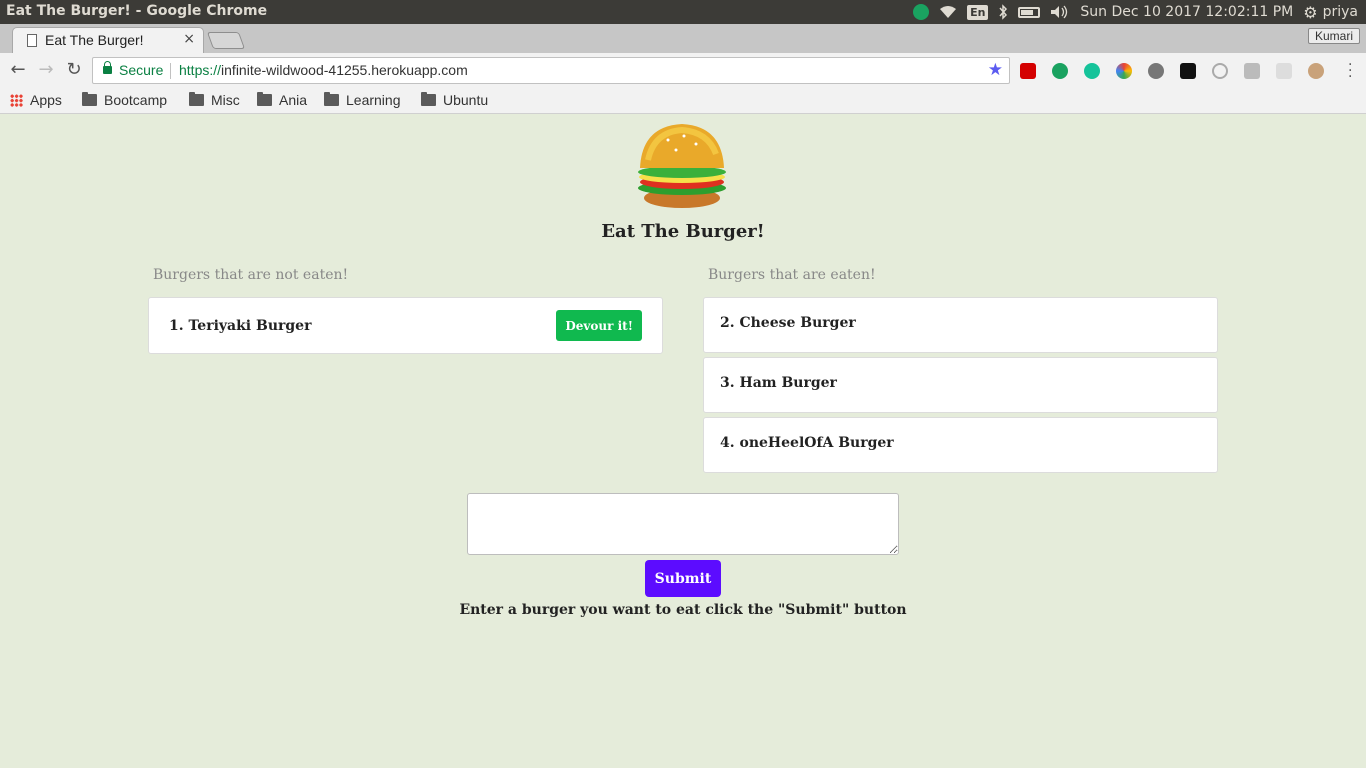 This screenshot has width=1366, height=768. Describe the element at coordinates (136, 100) in the screenshot. I see `bookmark-label: Bootcamp` at that location.